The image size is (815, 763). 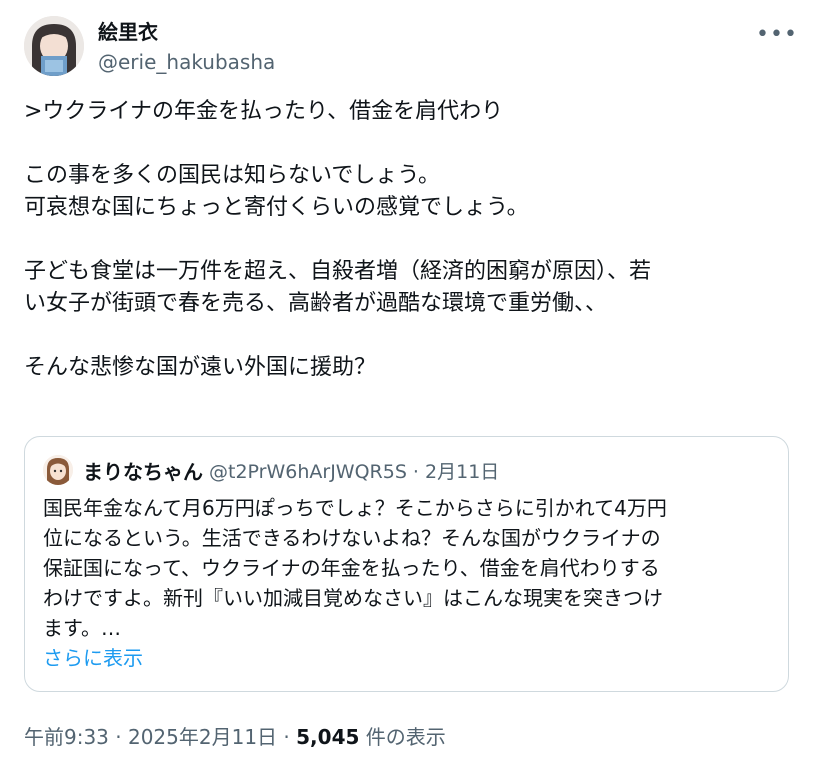 I want to click on post-line: そんな悲惨な国が遠い外国に援助？, so click(x=200, y=367).